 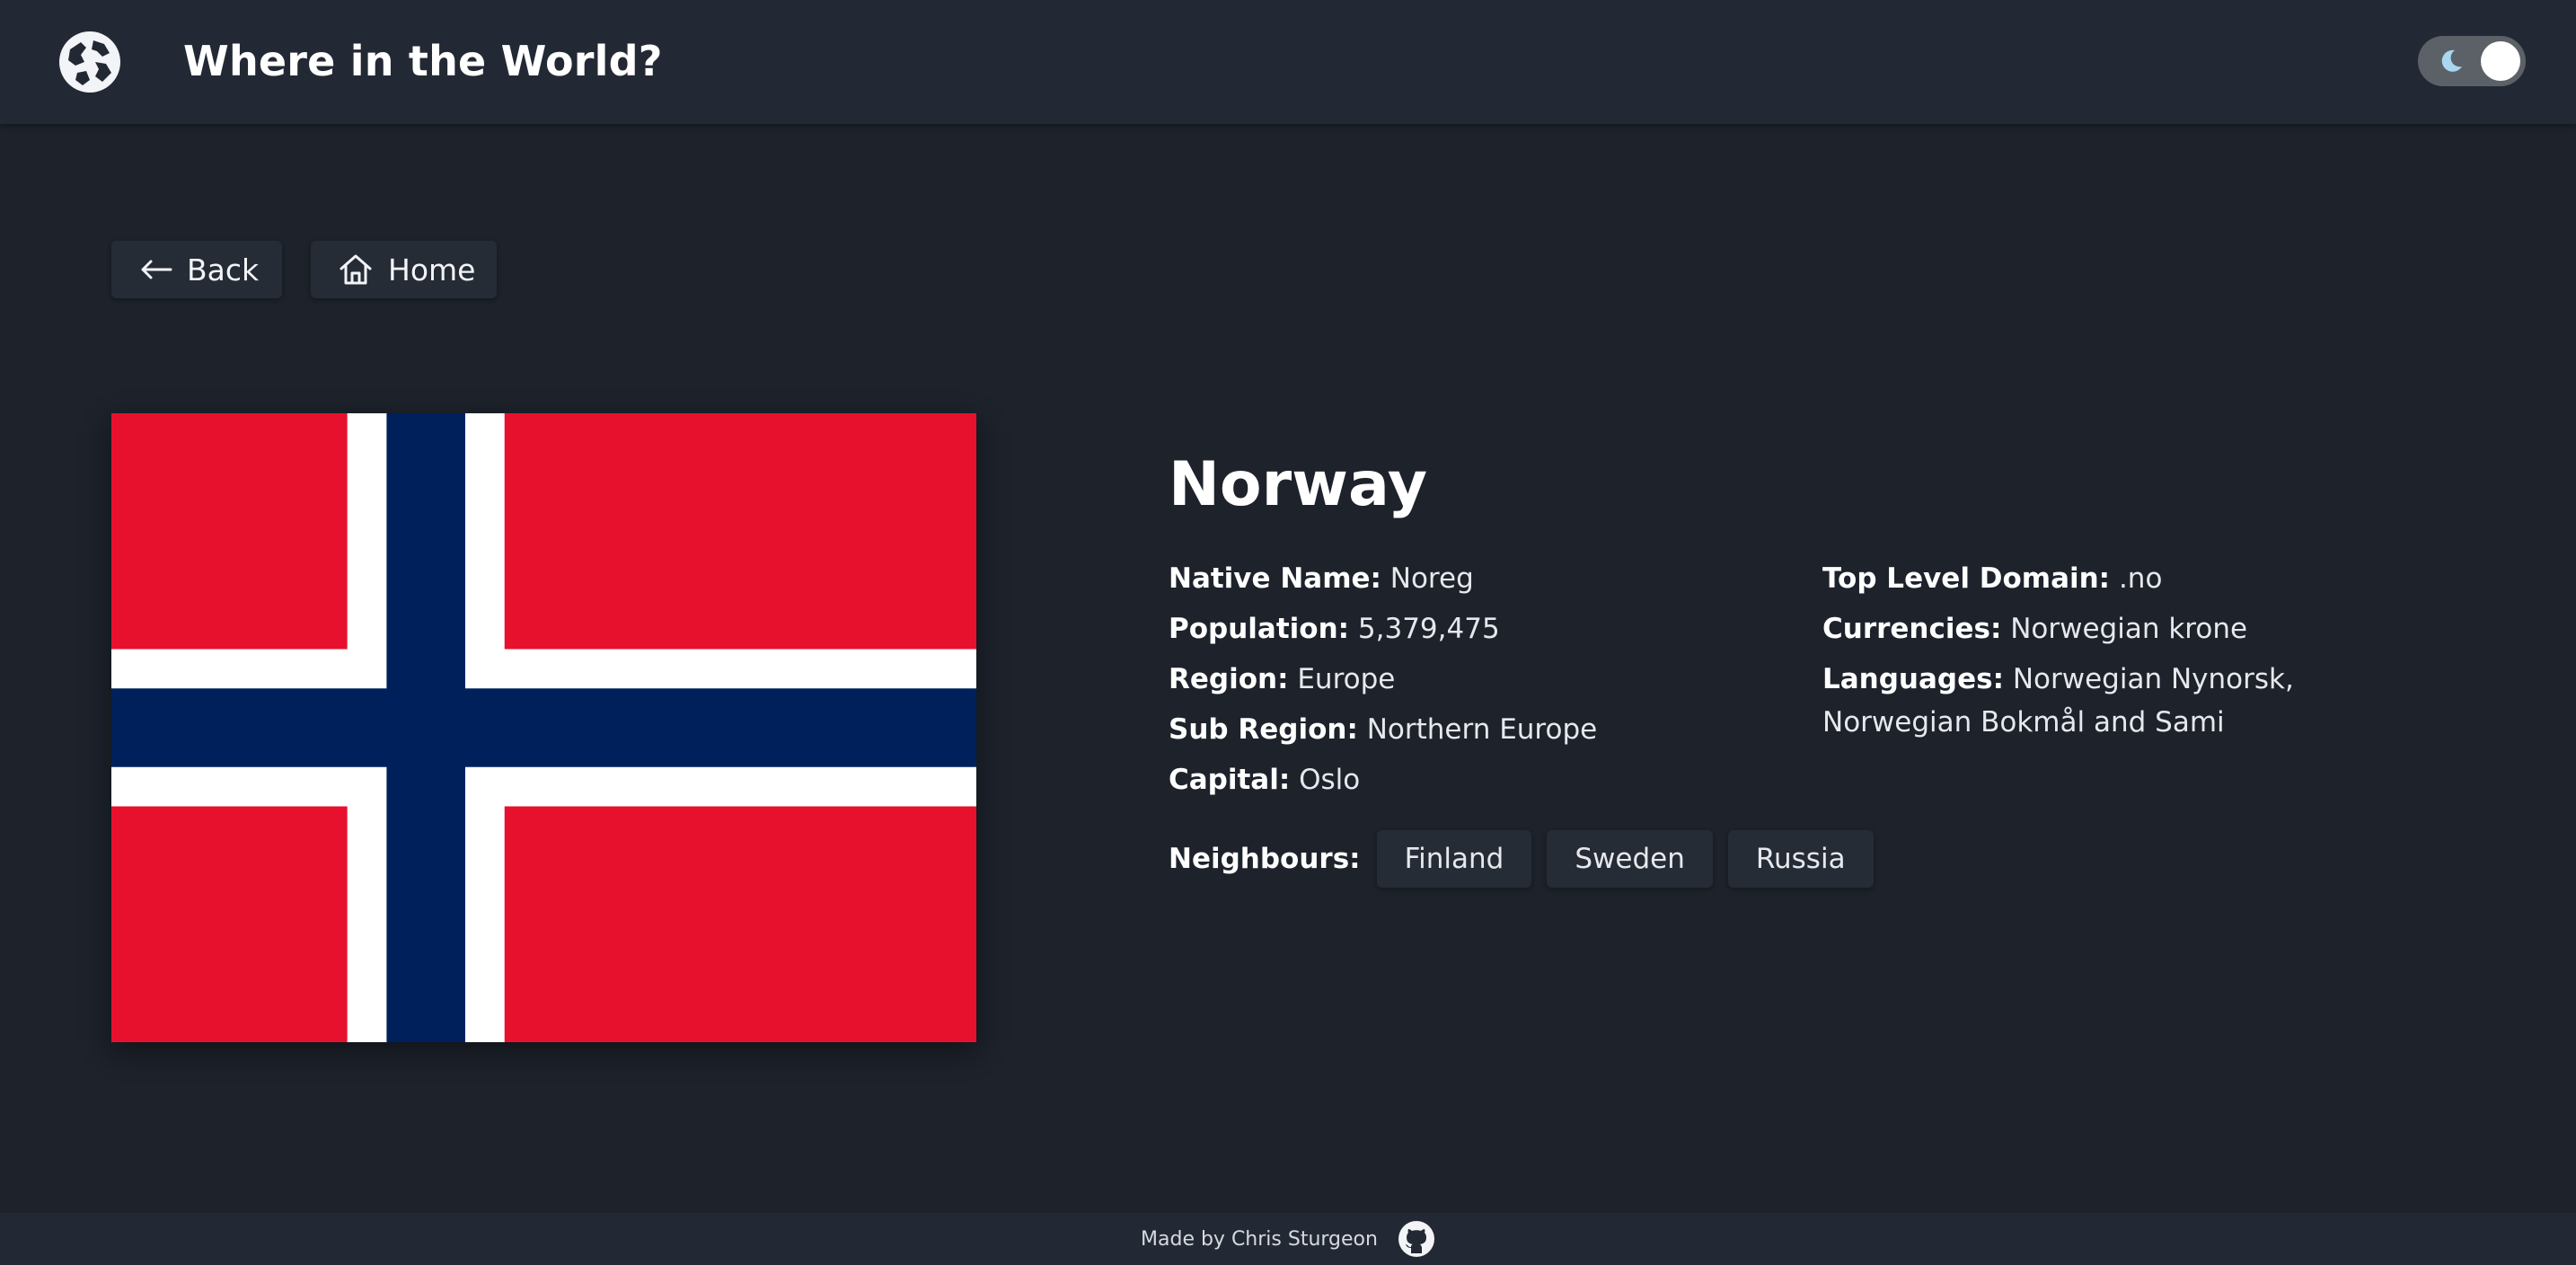 What do you see at coordinates (1275, 578) in the screenshot?
I see `detail-key: Native Name:` at bounding box center [1275, 578].